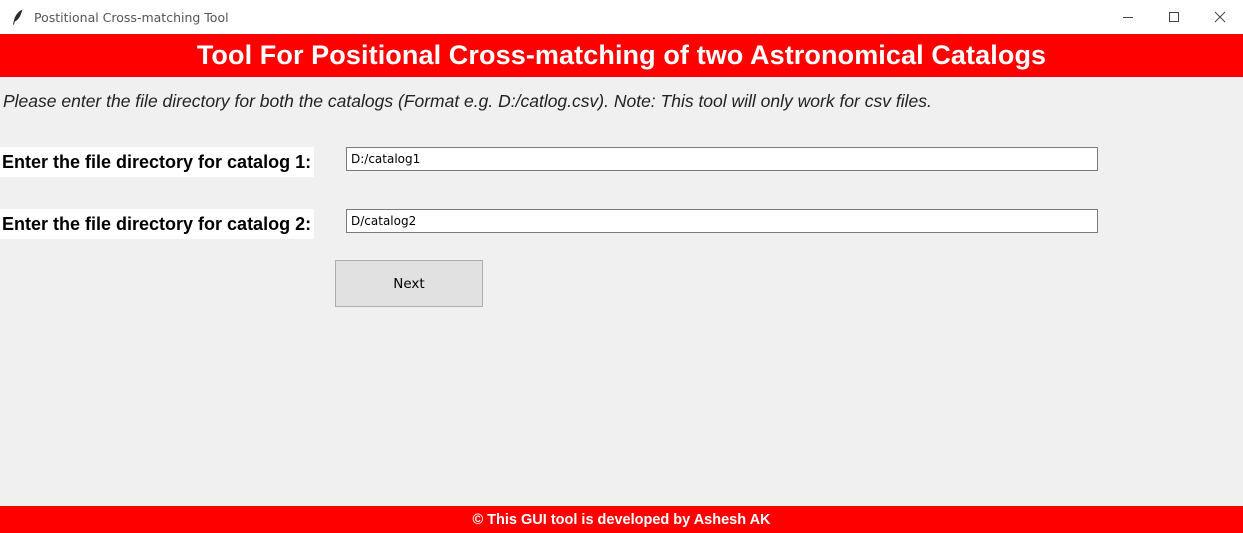 Image resolution: width=1243 pixels, height=533 pixels. Describe the element at coordinates (157, 224) in the screenshot. I see `catalog2-label: Enter the file directory for catalog 2:` at that location.